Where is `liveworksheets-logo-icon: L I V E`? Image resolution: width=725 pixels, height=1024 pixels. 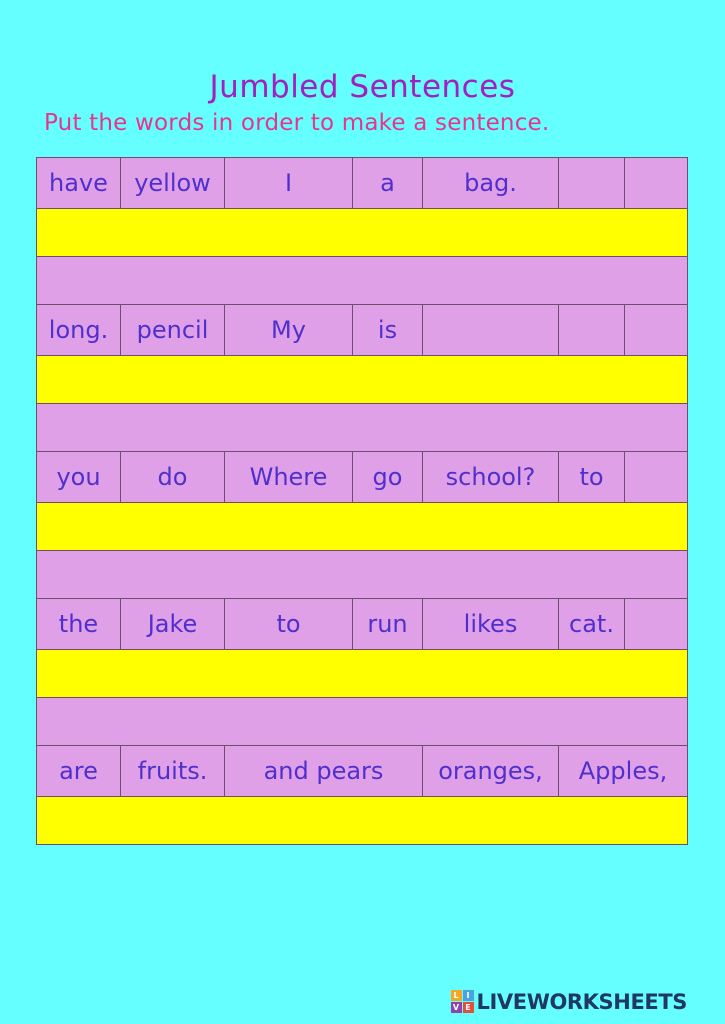 liveworksheets-logo-icon: L I V E is located at coordinates (462, 1001).